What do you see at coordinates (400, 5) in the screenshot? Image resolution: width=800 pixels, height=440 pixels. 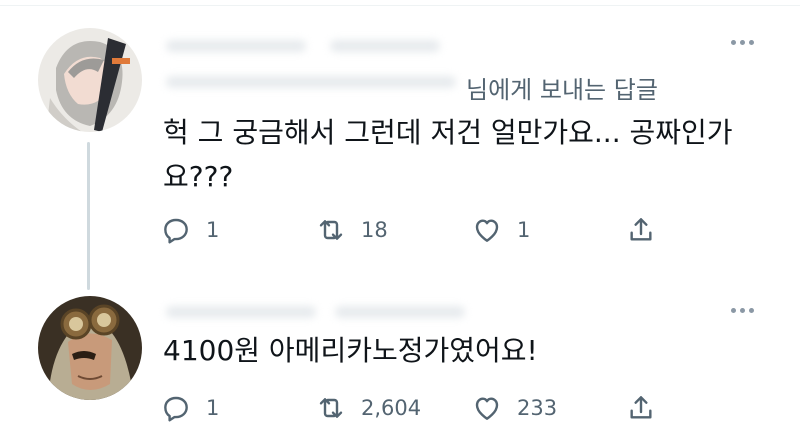 I see `top-divider` at bounding box center [400, 5].